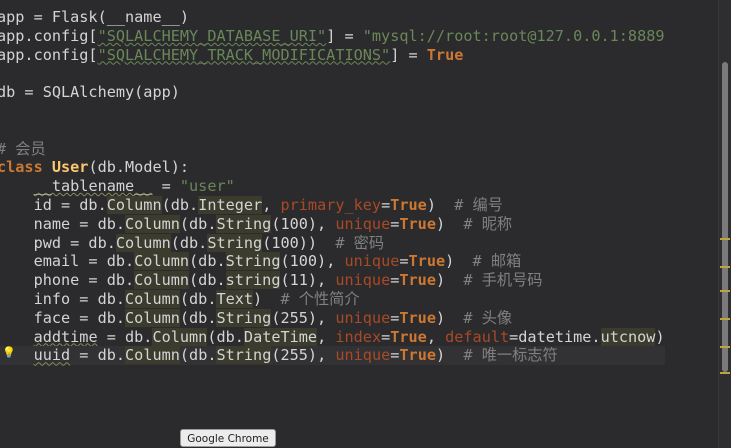 The width and height of the screenshot is (731, 448). Describe the element at coordinates (70, 167) in the screenshot. I see `code-token: User` at that location.